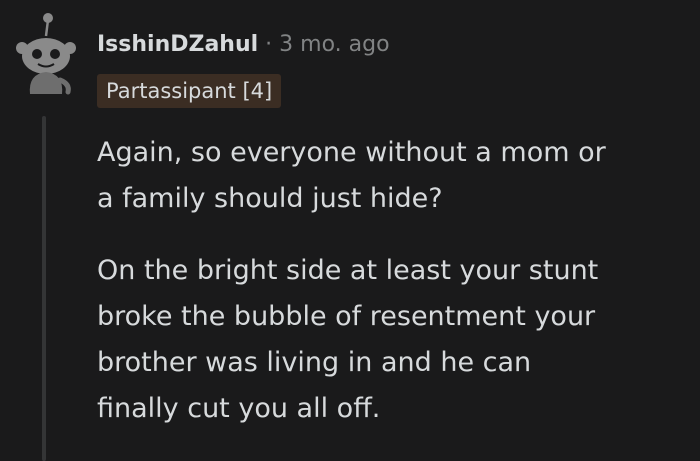 This screenshot has height=461, width=700. I want to click on author-username: IsshinDZahul, so click(177, 44).